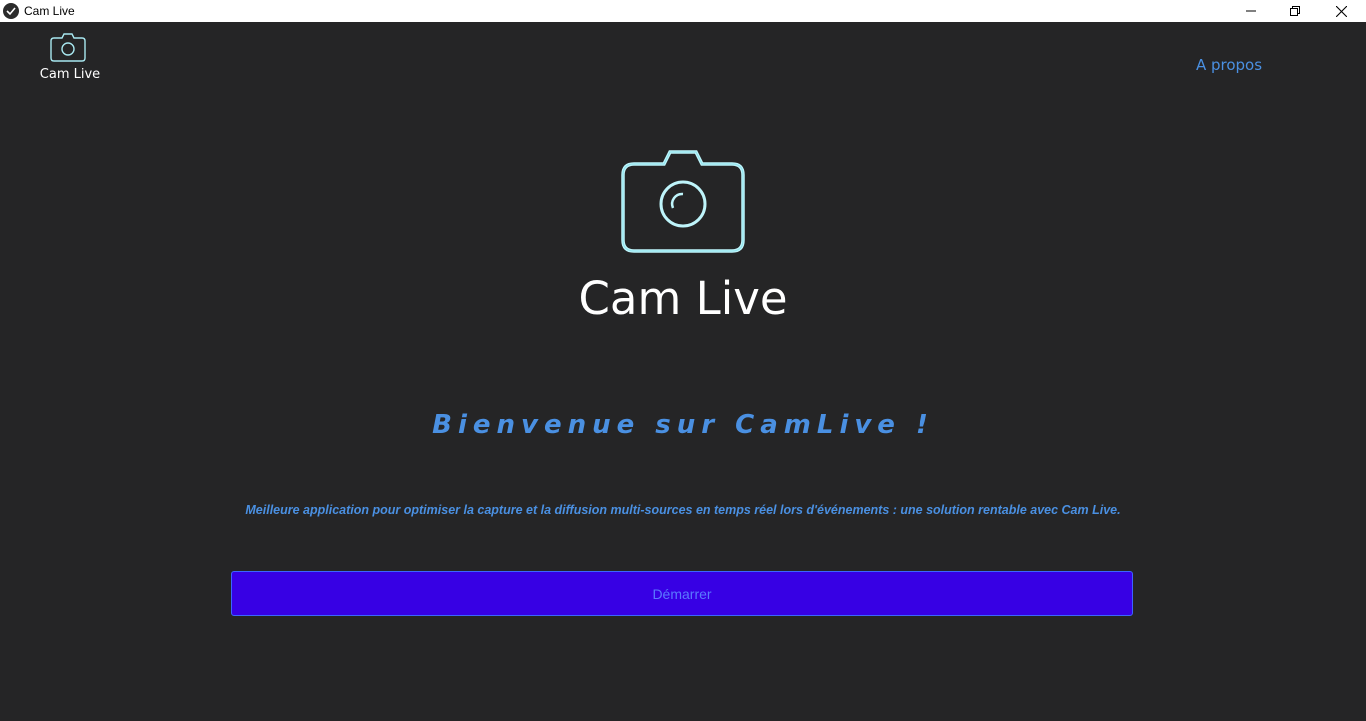 This screenshot has height=721, width=1366. I want to click on restore-button, so click(1295, 11).